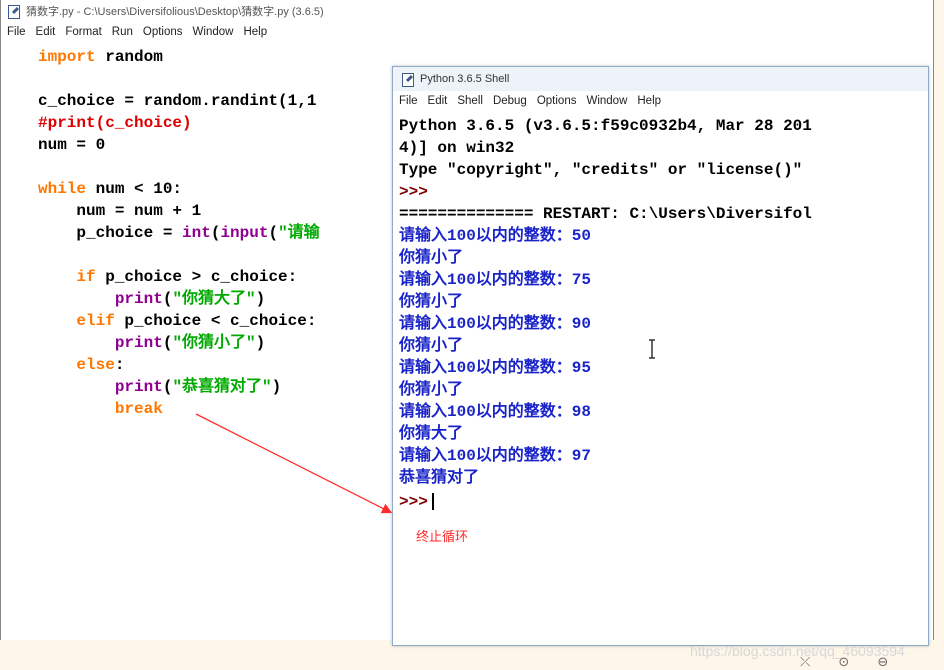  What do you see at coordinates (805, 662) in the screenshot?
I see `expand-icon: ⤫` at bounding box center [805, 662].